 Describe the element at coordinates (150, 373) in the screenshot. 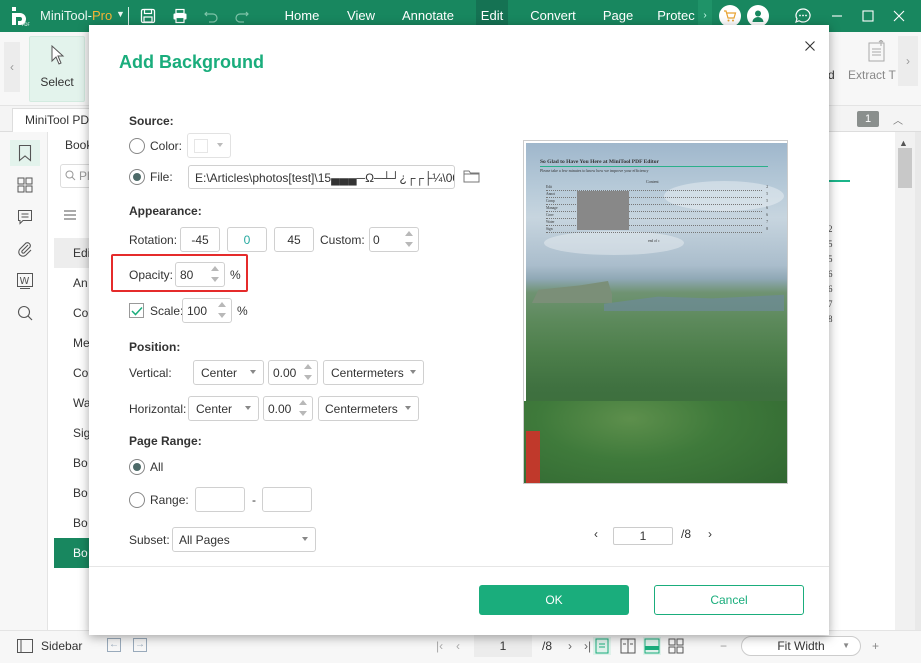

I see `vertical-label: Vertical:` at that location.